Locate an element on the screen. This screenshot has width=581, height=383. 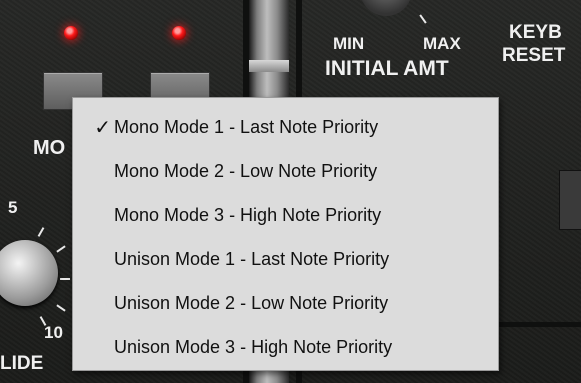
menu-item-label: Unison Mode 1 - Last Note Priority is located at coordinates (252, 258).